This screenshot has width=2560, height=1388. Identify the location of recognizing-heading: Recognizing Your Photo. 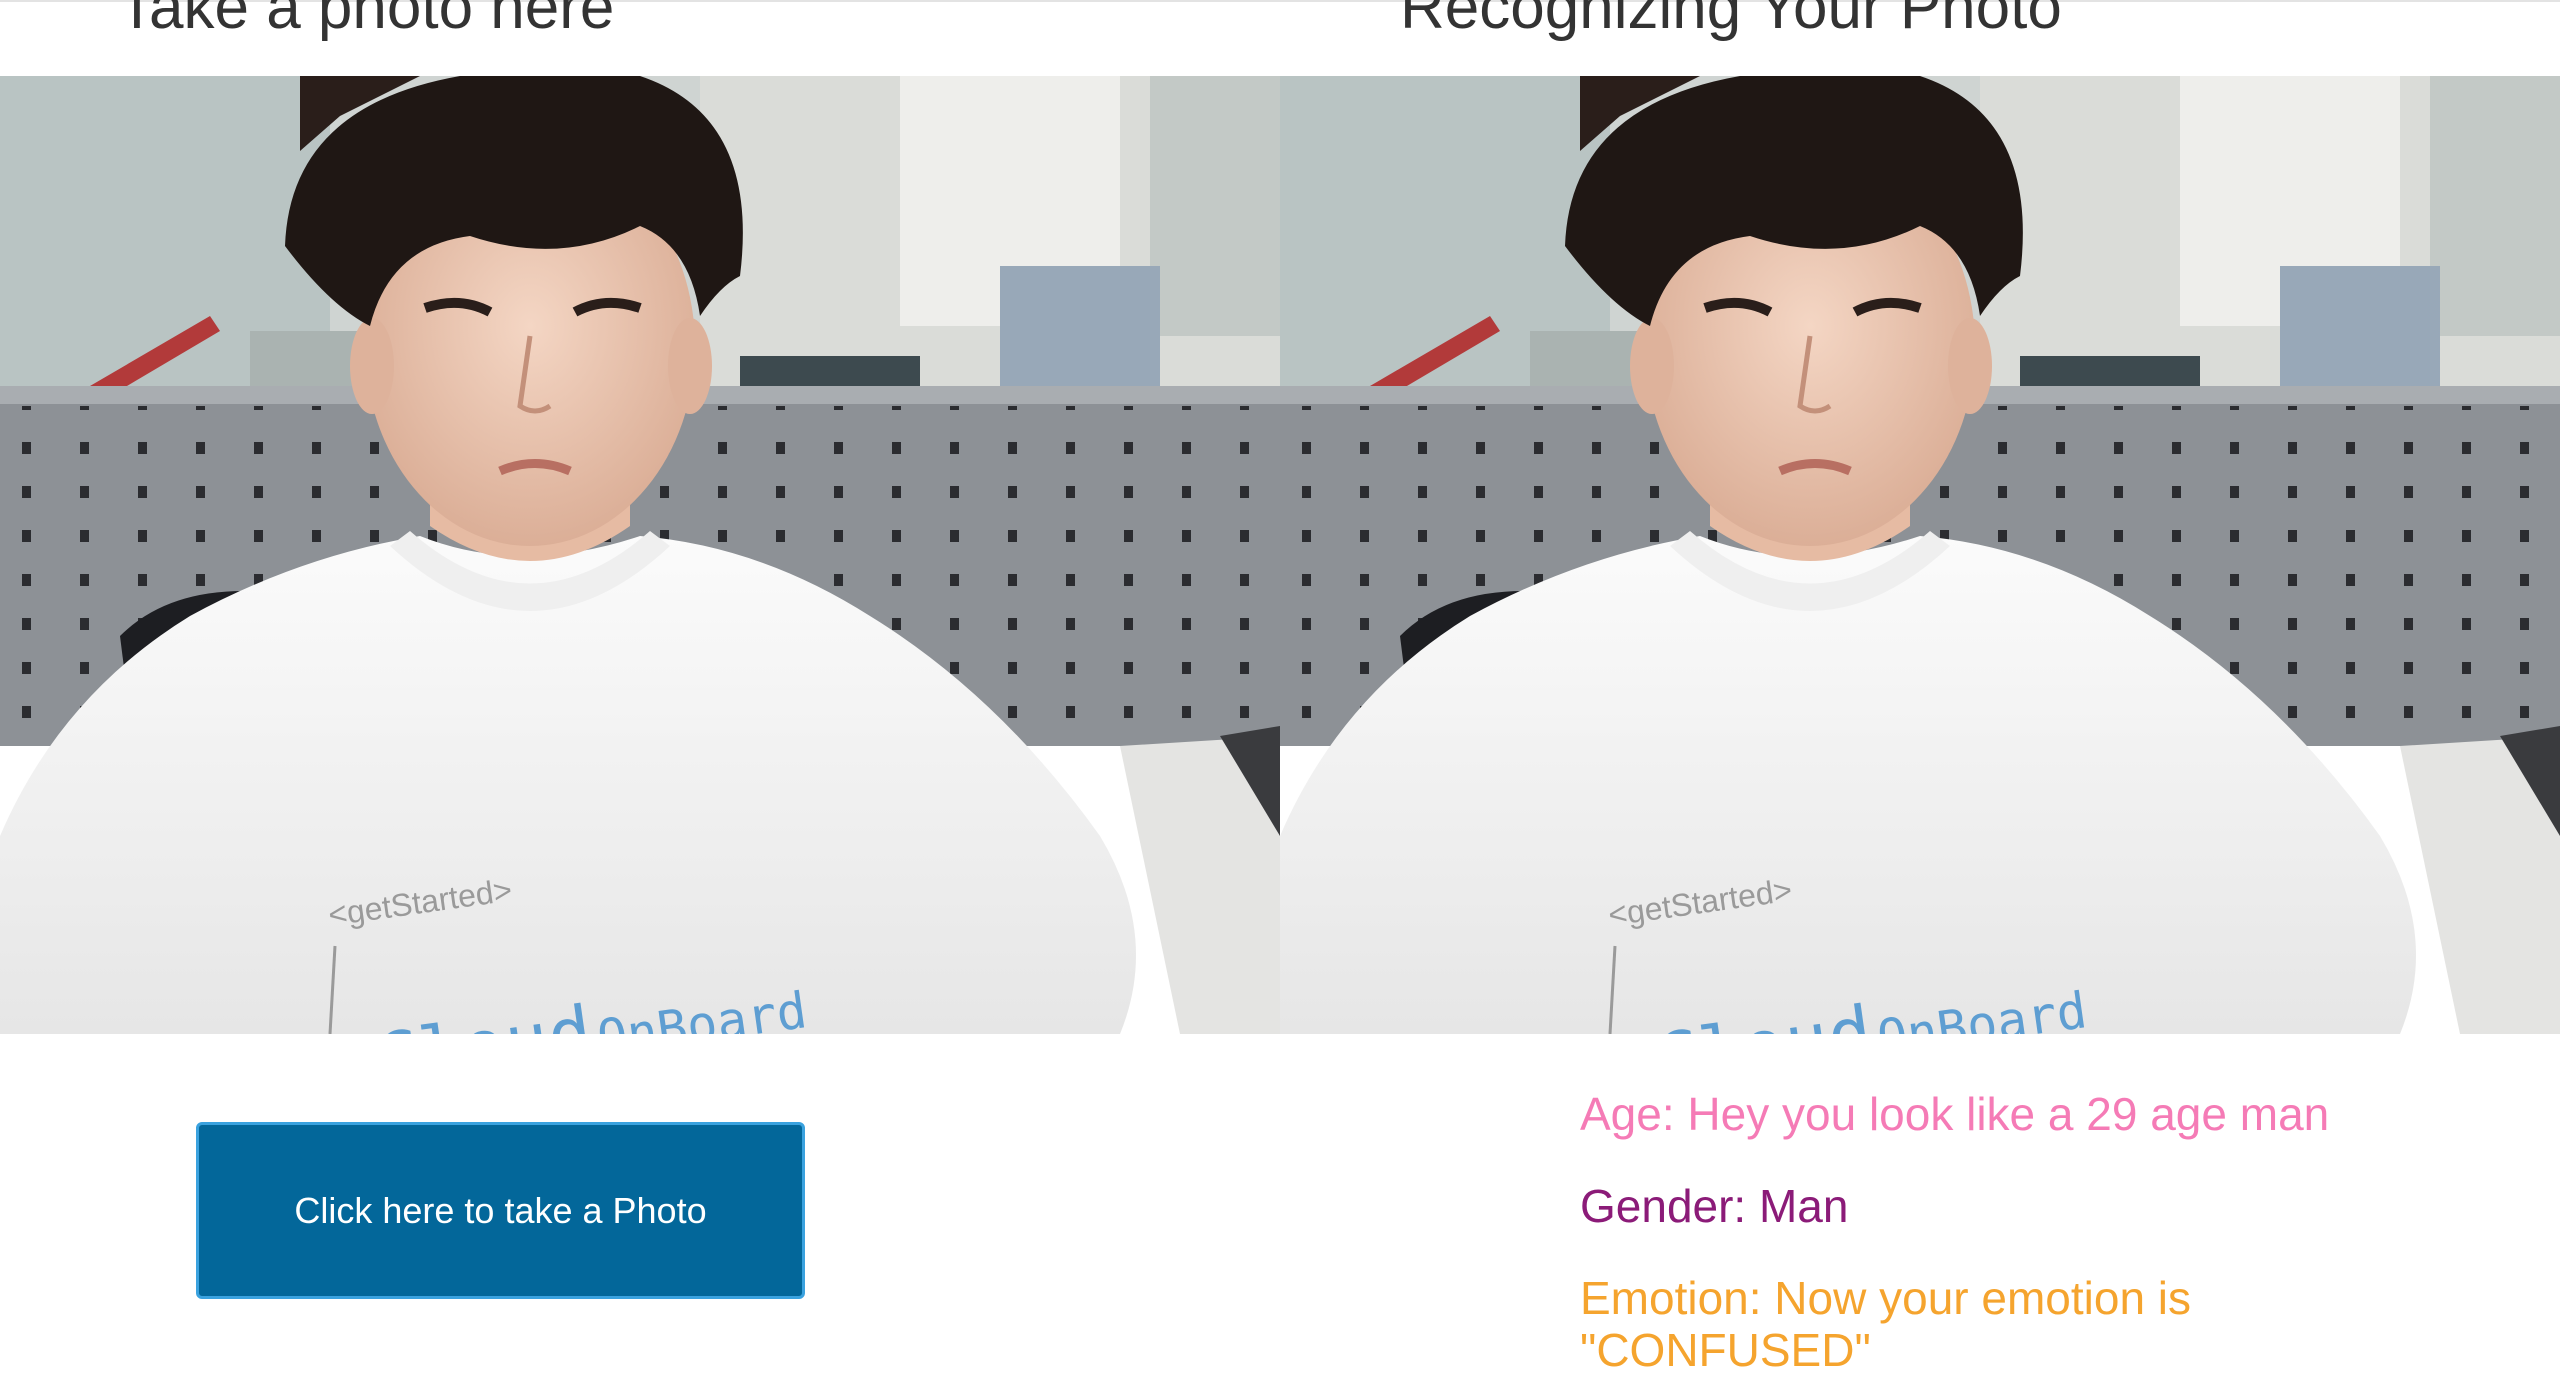
(1731, 21).